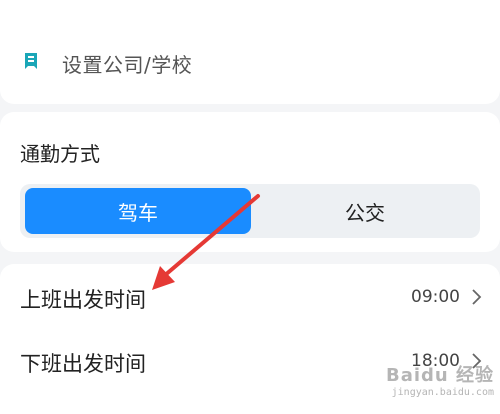 The width and height of the screenshot is (500, 414). What do you see at coordinates (365, 211) in the screenshot?
I see `transit-option-button: 公交` at bounding box center [365, 211].